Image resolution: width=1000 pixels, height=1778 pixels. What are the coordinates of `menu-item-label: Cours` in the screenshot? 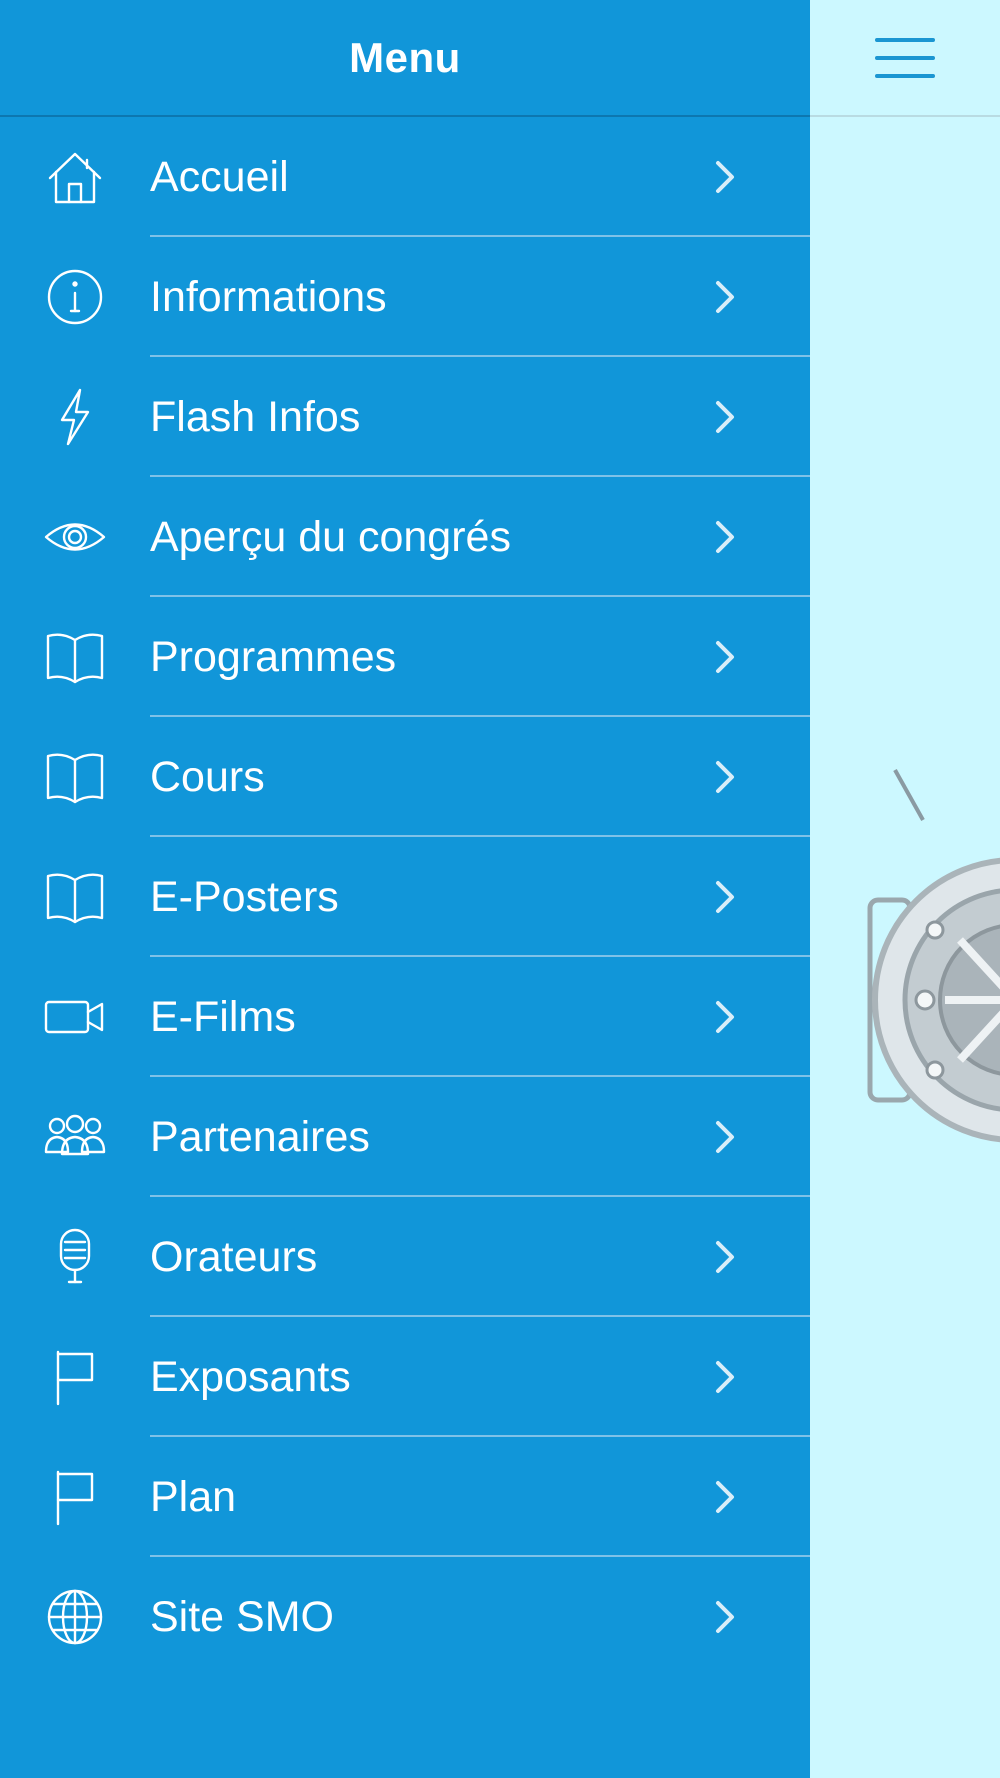 It's located at (207, 776).